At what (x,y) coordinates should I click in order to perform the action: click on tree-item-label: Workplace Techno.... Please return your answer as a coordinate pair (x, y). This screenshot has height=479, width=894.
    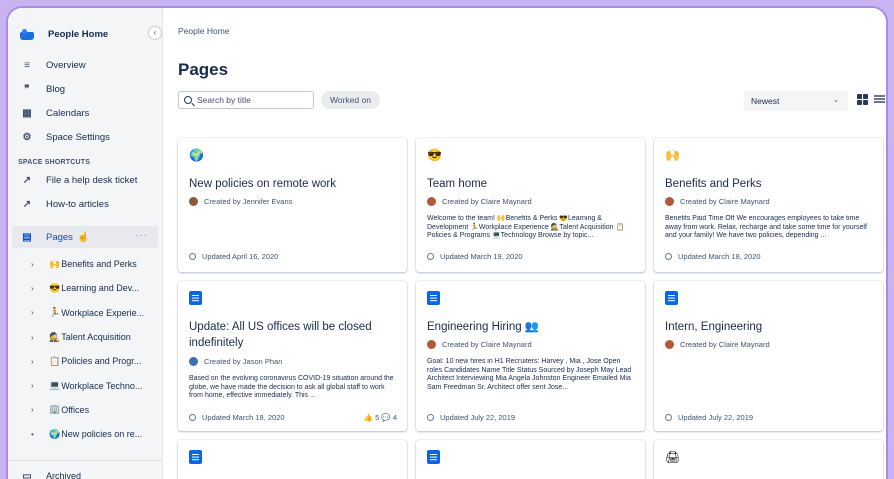
    Looking at the image, I should click on (102, 385).